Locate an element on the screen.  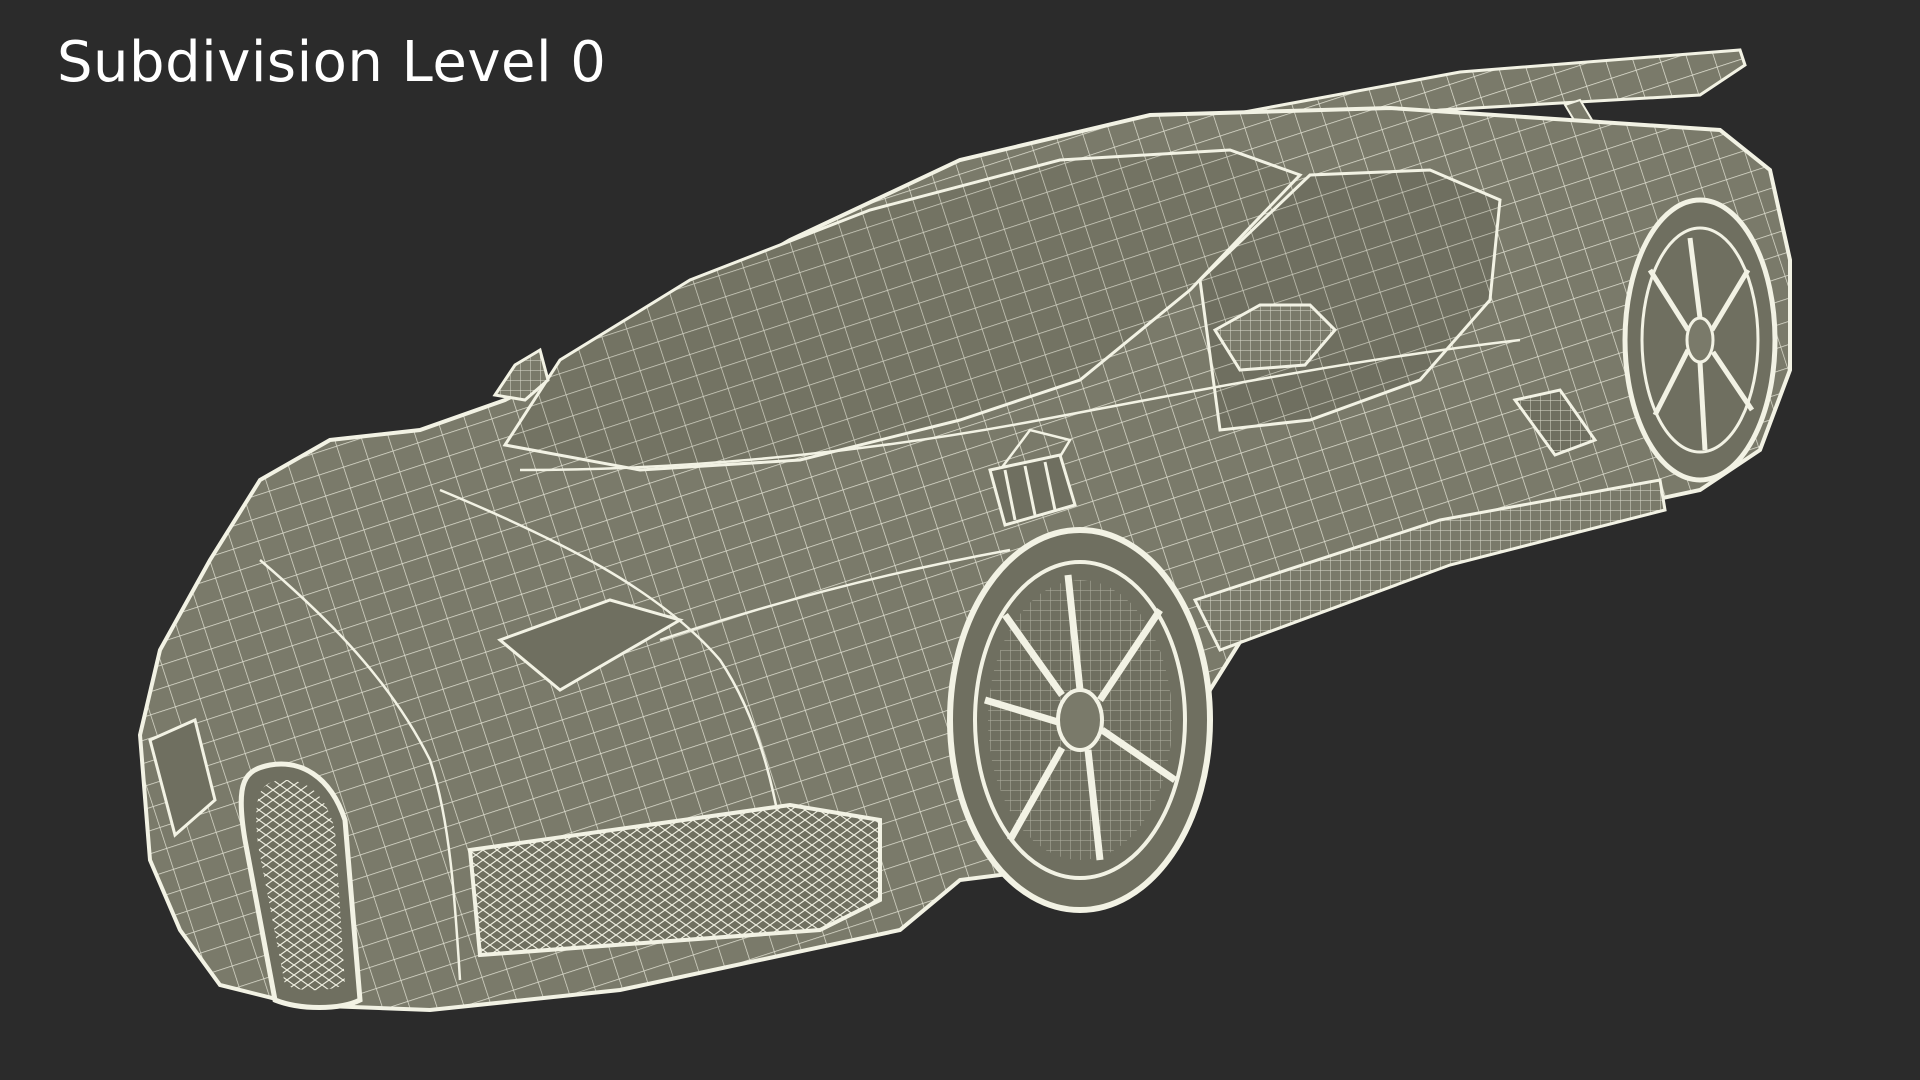
front-wheel is located at coordinates (1080, 720).